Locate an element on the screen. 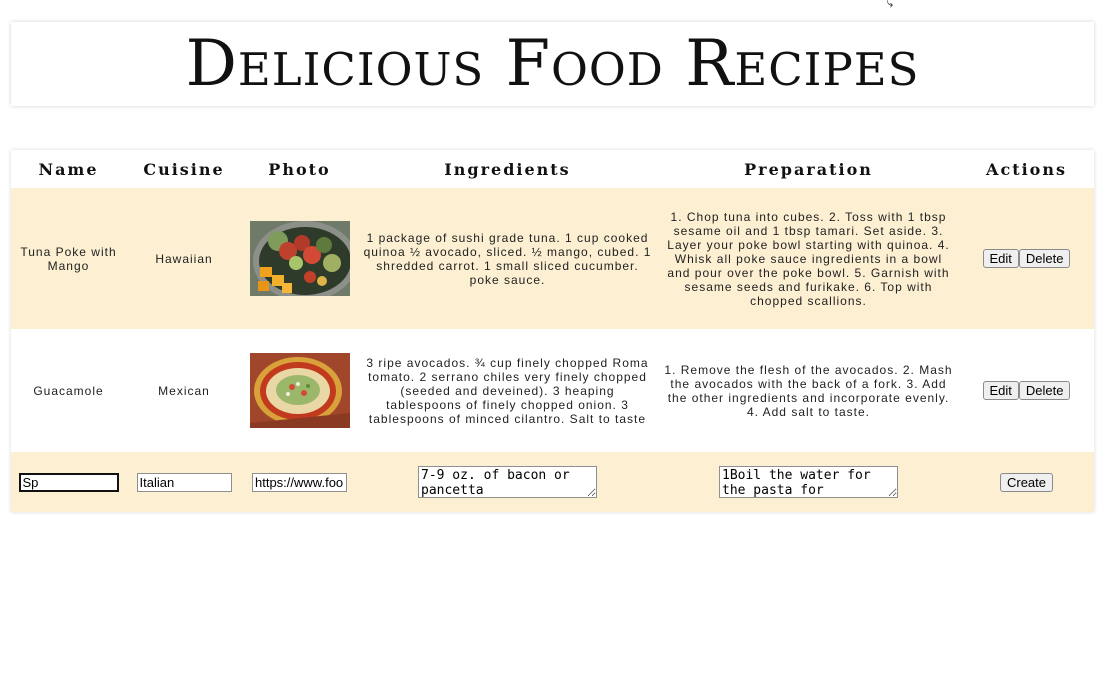  cuisine-input-cell is located at coordinates (184, 482).